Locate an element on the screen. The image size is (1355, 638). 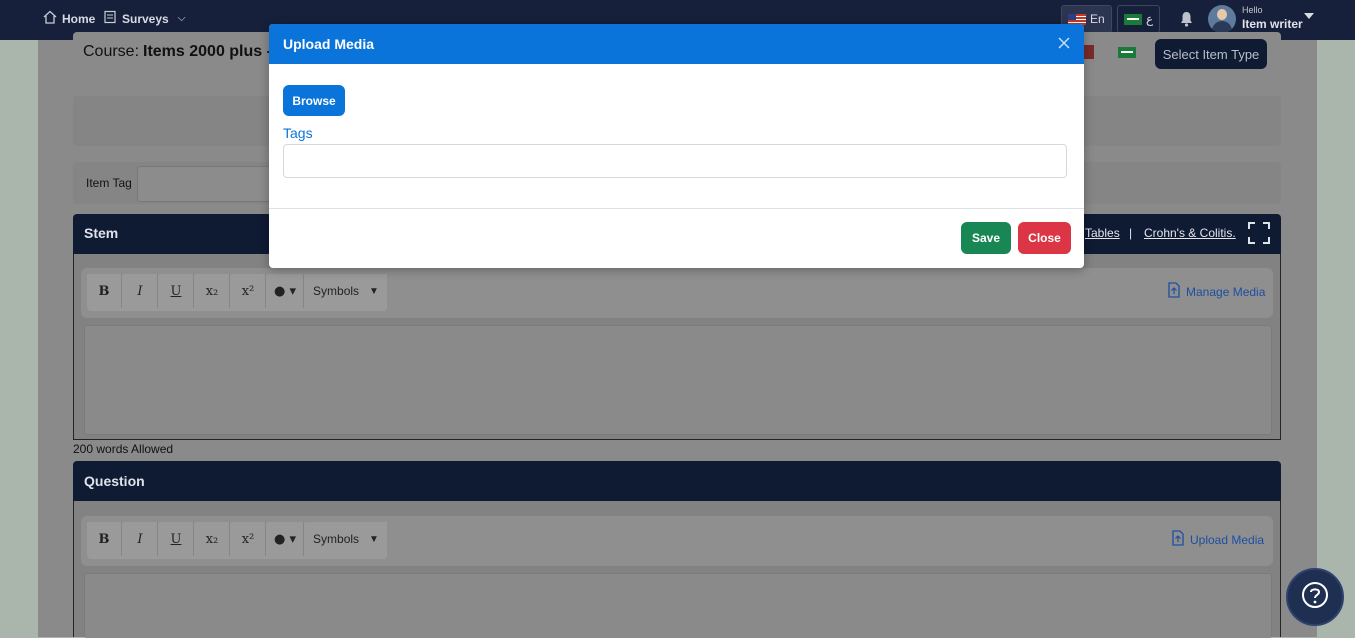
select-item-type-button: Select Item Type is located at coordinates (1211, 54).